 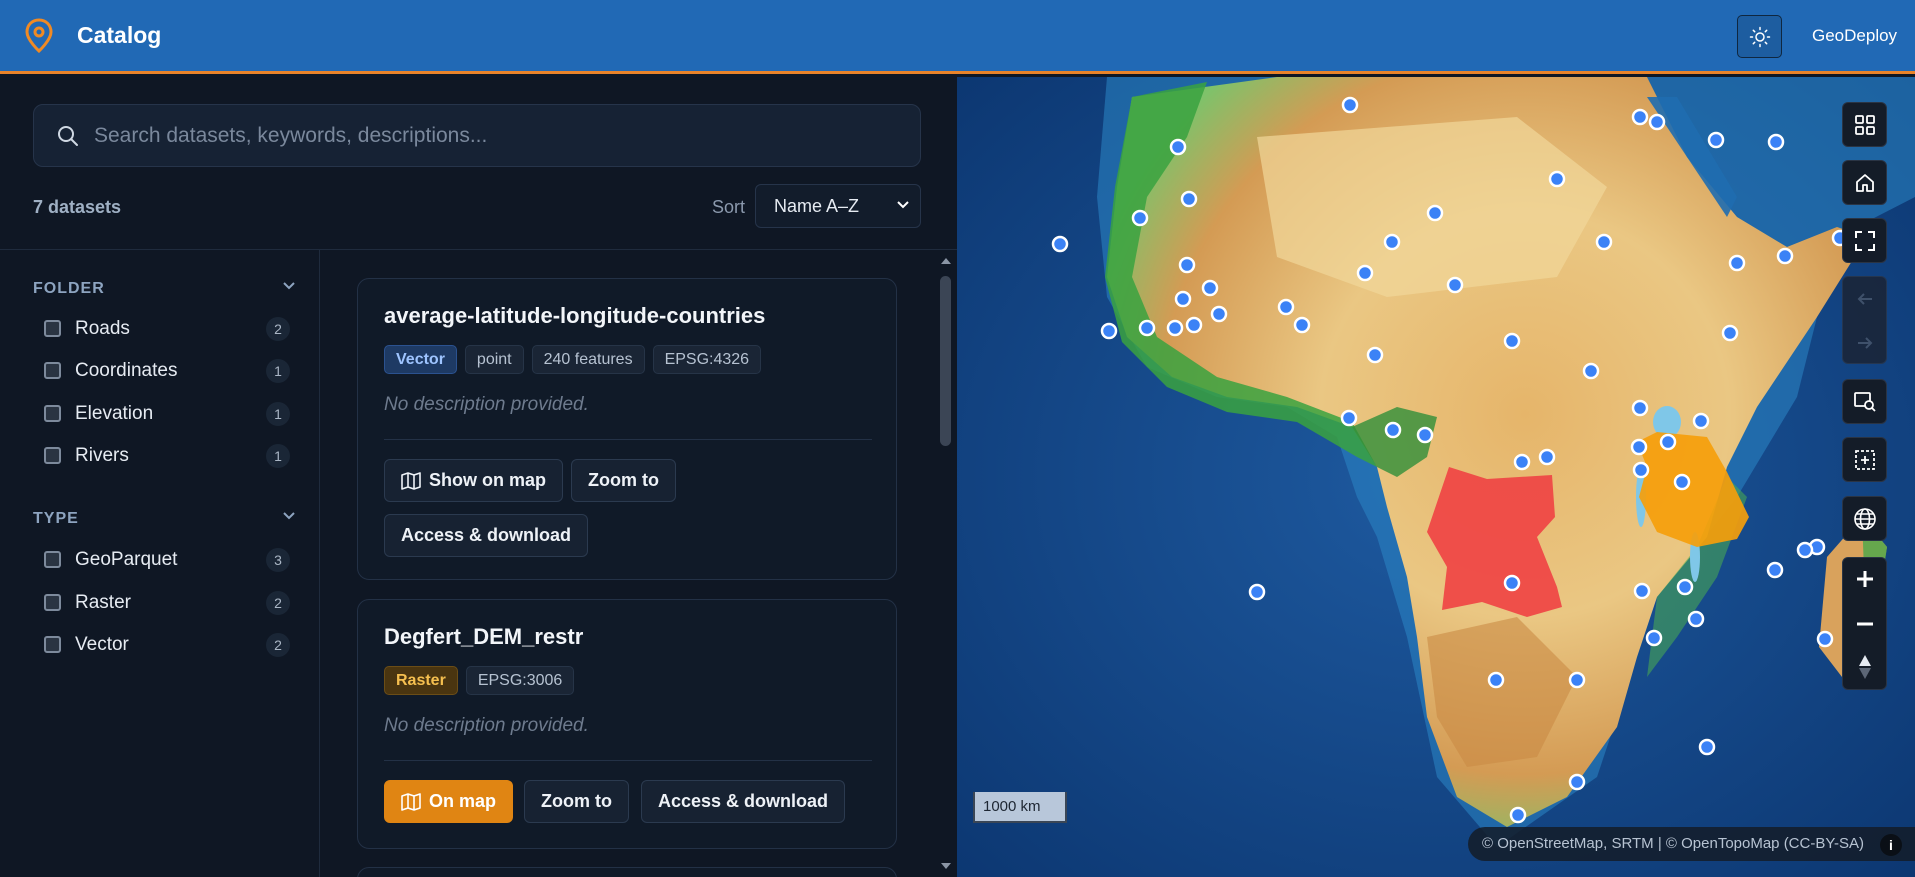 What do you see at coordinates (1865, 667) in the screenshot?
I see `compass-icon` at bounding box center [1865, 667].